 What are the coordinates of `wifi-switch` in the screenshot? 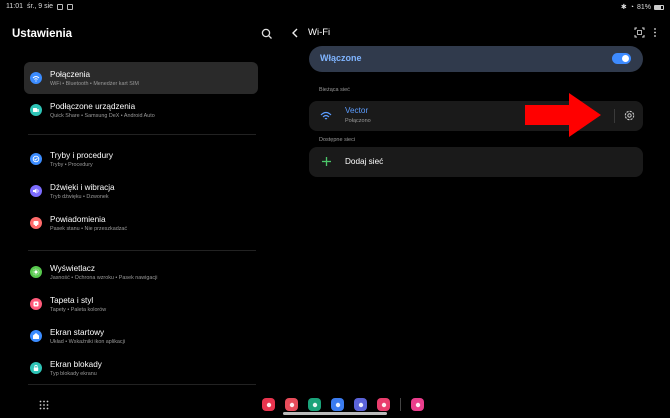 It's located at (621, 58).